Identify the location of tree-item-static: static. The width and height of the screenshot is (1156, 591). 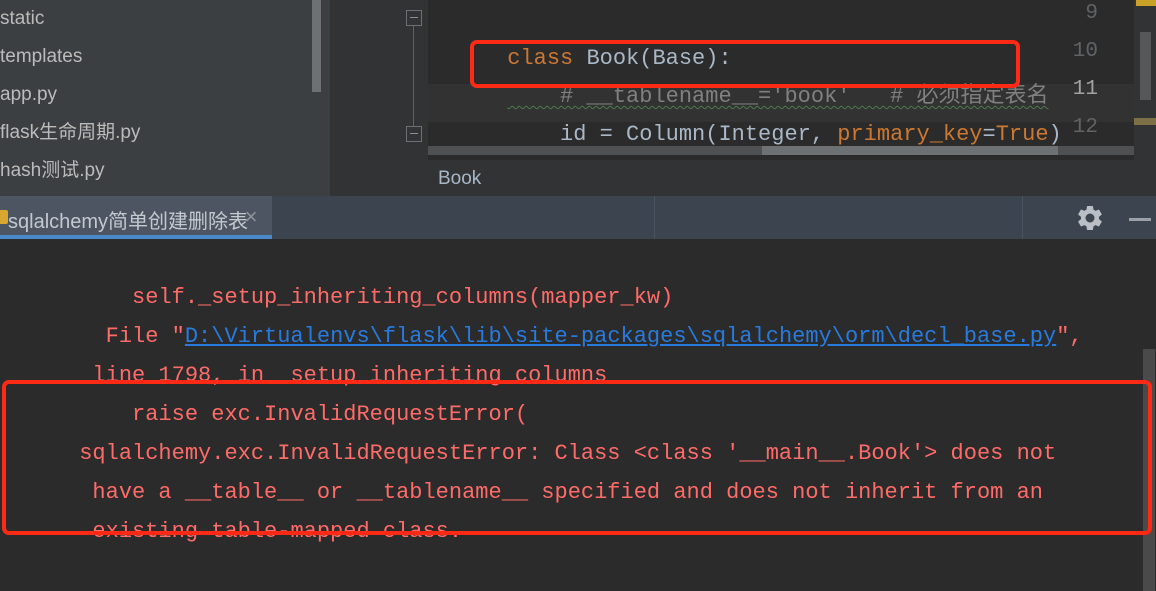
(165, 19).